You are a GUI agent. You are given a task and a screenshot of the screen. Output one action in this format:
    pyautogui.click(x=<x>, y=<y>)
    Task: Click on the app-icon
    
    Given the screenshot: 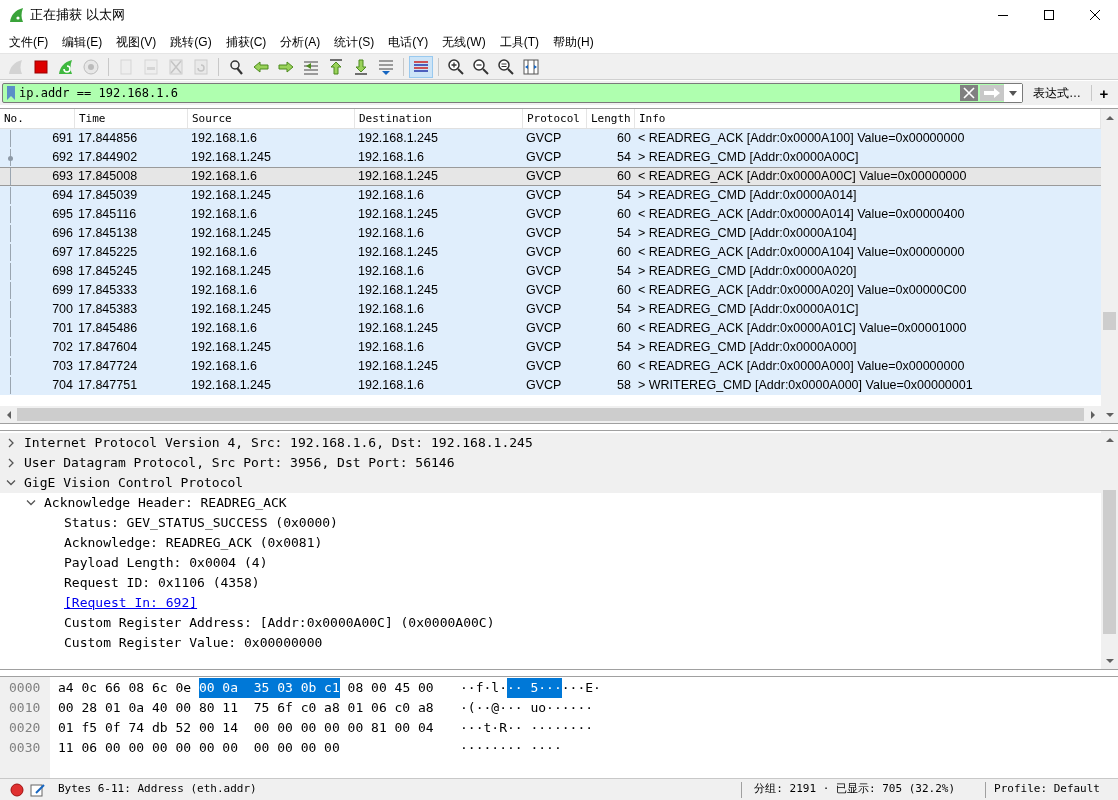 What is the action you would take?
    pyautogui.click(x=16, y=15)
    